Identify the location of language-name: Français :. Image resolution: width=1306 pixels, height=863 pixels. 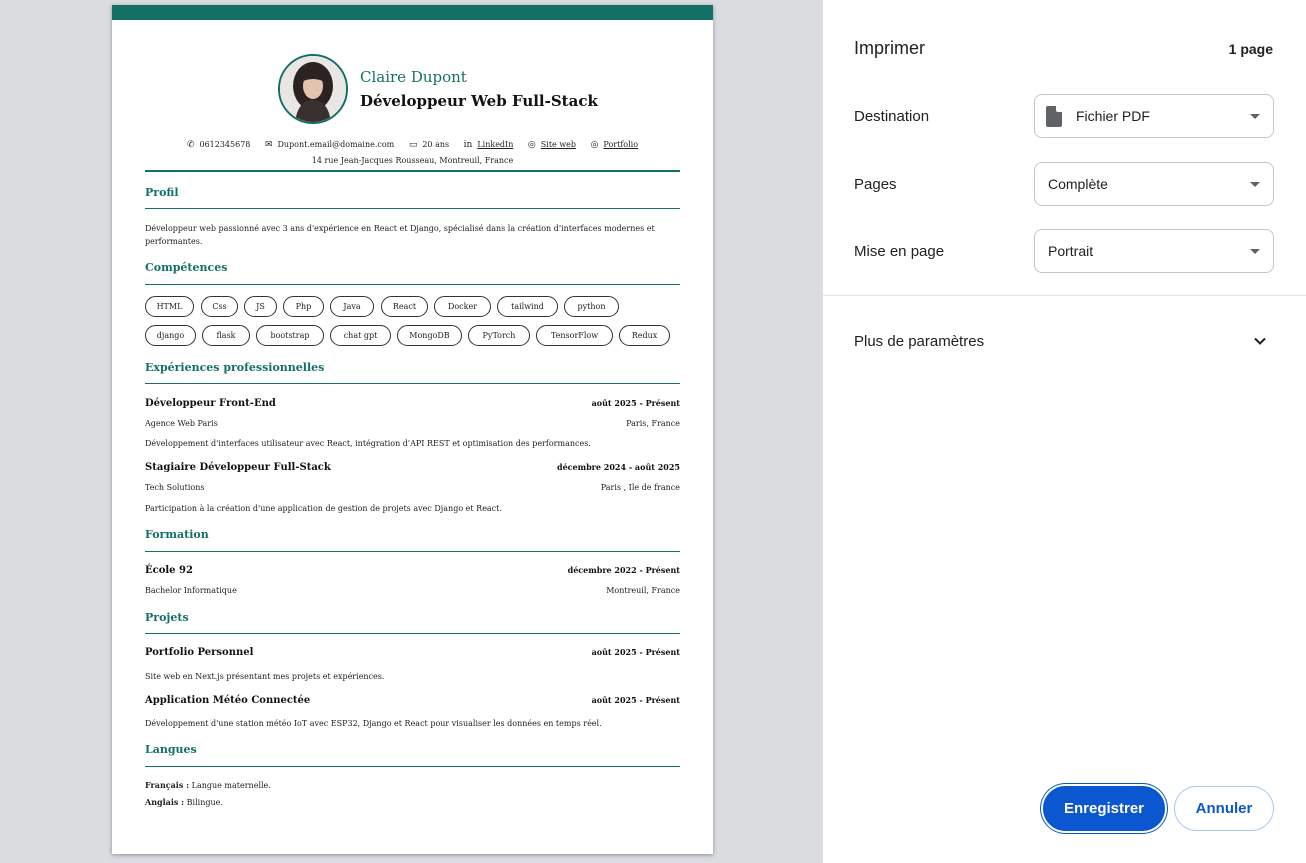
(167, 785).